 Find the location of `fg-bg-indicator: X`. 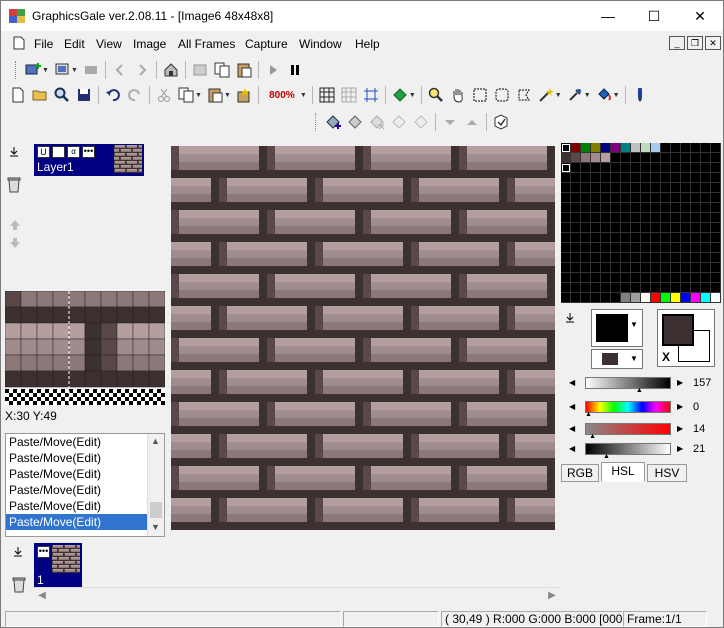

fg-bg-indicator: X is located at coordinates (686, 338).